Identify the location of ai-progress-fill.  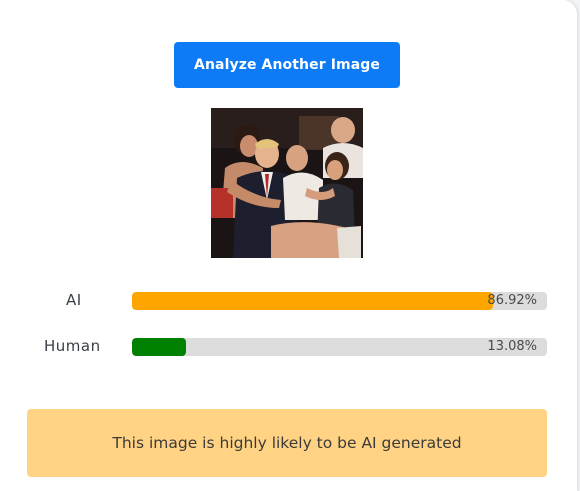
(312, 301).